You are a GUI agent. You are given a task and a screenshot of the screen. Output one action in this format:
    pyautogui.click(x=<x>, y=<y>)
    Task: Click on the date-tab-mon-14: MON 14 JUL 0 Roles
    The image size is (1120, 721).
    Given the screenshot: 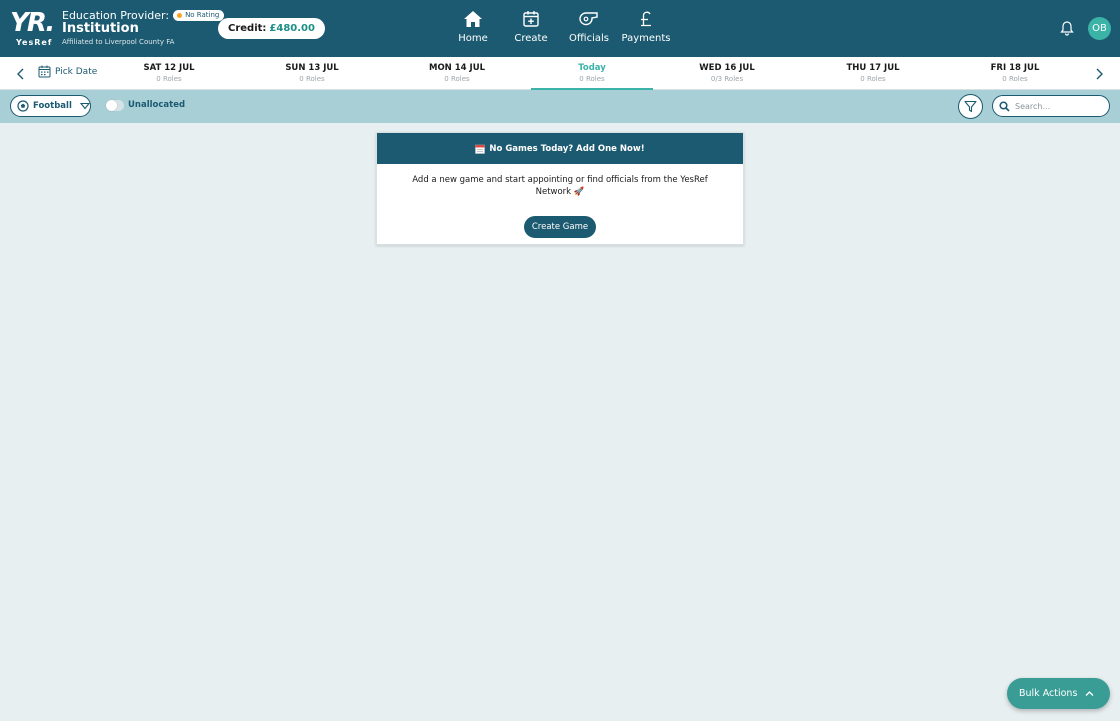 What is the action you would take?
    pyautogui.click(x=457, y=73)
    